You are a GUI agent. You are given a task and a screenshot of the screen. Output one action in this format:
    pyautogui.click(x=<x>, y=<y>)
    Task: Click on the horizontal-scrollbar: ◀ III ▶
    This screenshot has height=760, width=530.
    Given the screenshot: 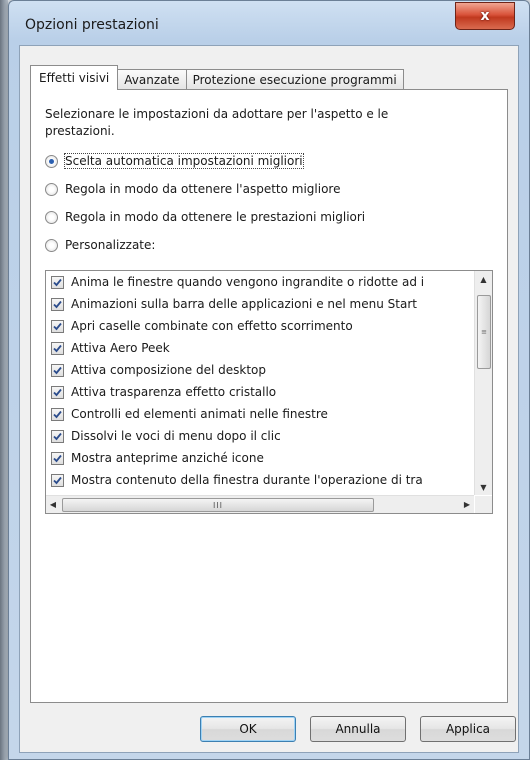 What is the action you would take?
    pyautogui.click(x=260, y=504)
    